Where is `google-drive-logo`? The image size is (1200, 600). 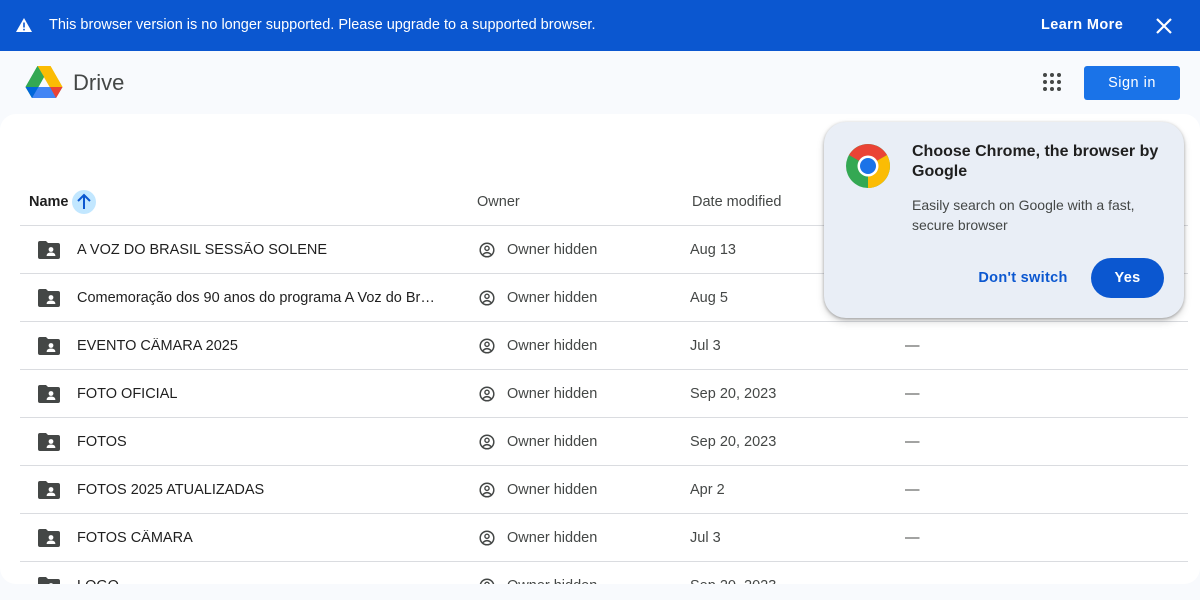 google-drive-logo is located at coordinates (44, 82).